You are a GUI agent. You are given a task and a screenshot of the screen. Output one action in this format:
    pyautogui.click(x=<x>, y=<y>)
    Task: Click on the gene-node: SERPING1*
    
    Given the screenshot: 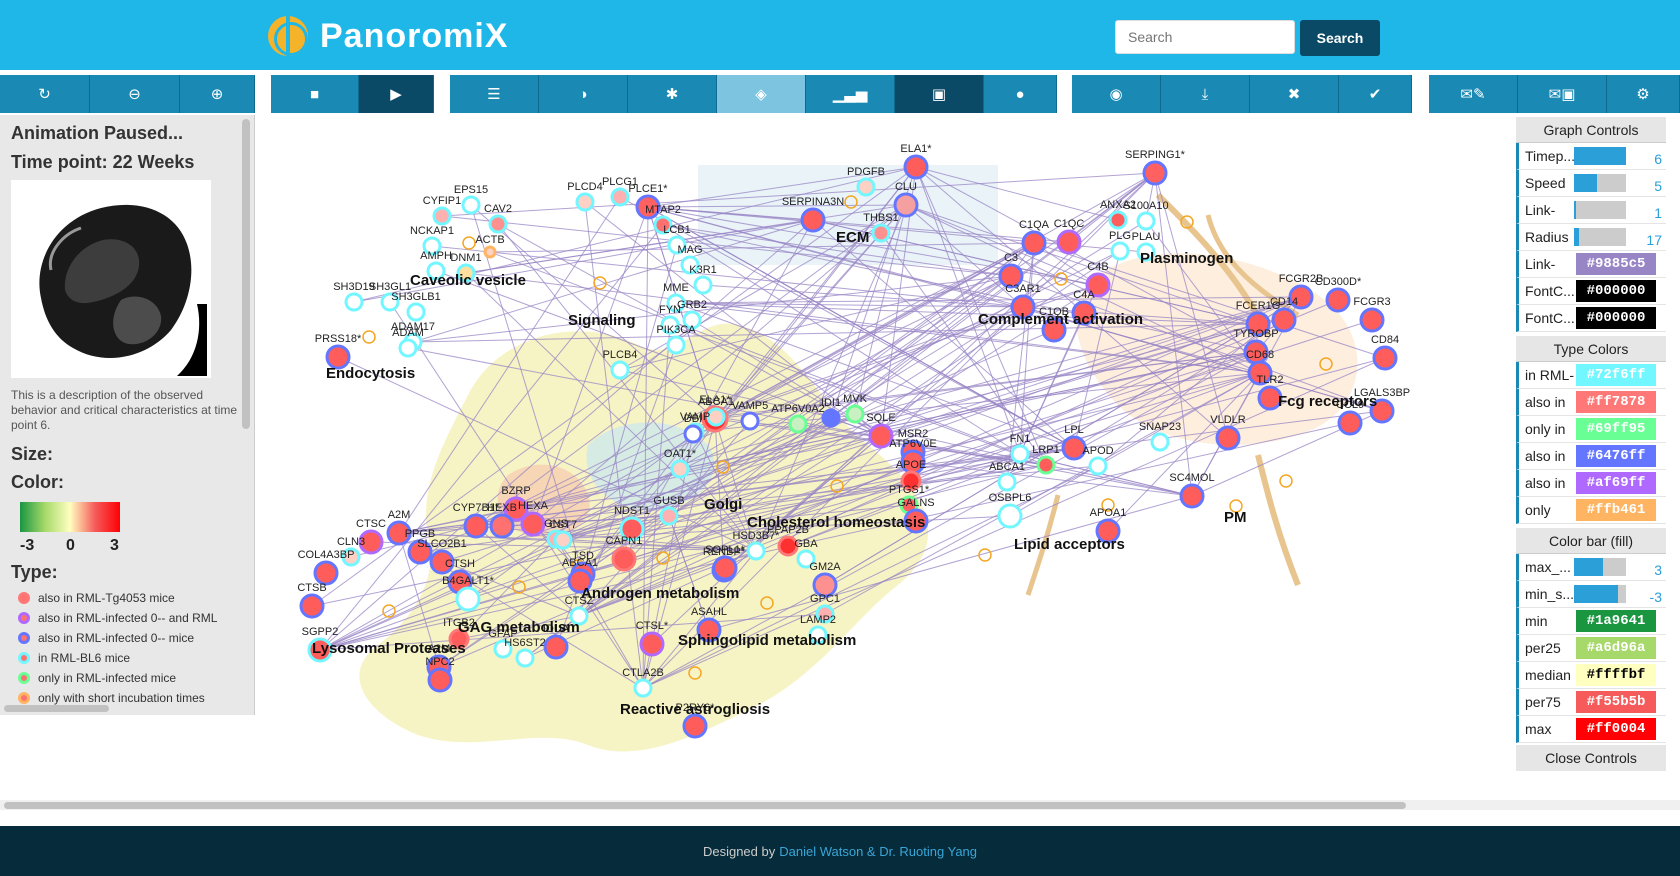 What is the action you would take?
    pyautogui.click(x=1155, y=167)
    